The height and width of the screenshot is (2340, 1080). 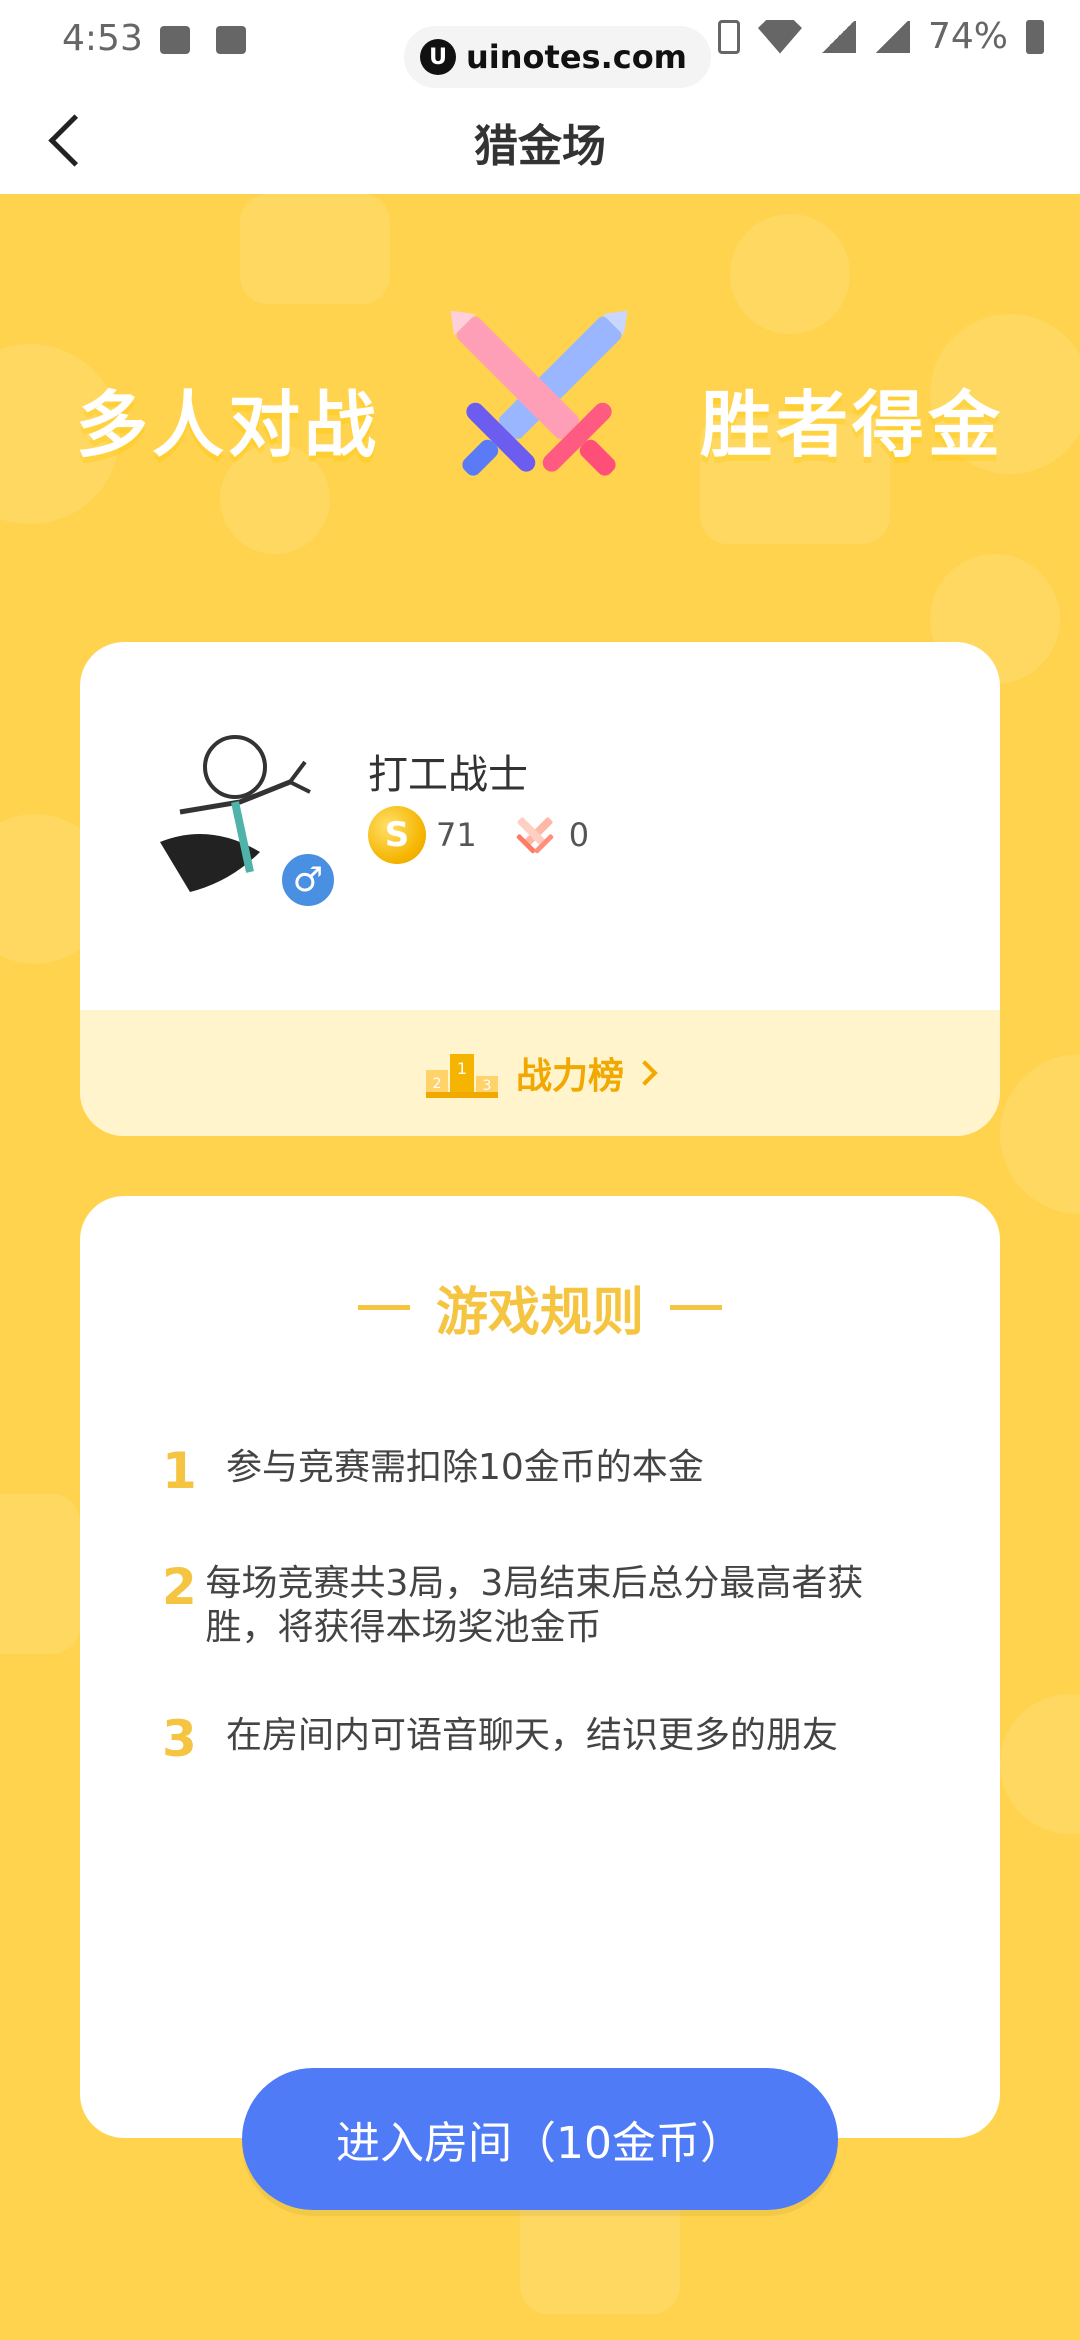 What do you see at coordinates (462, 1068) in the screenshot?
I see `podium-first: 1` at bounding box center [462, 1068].